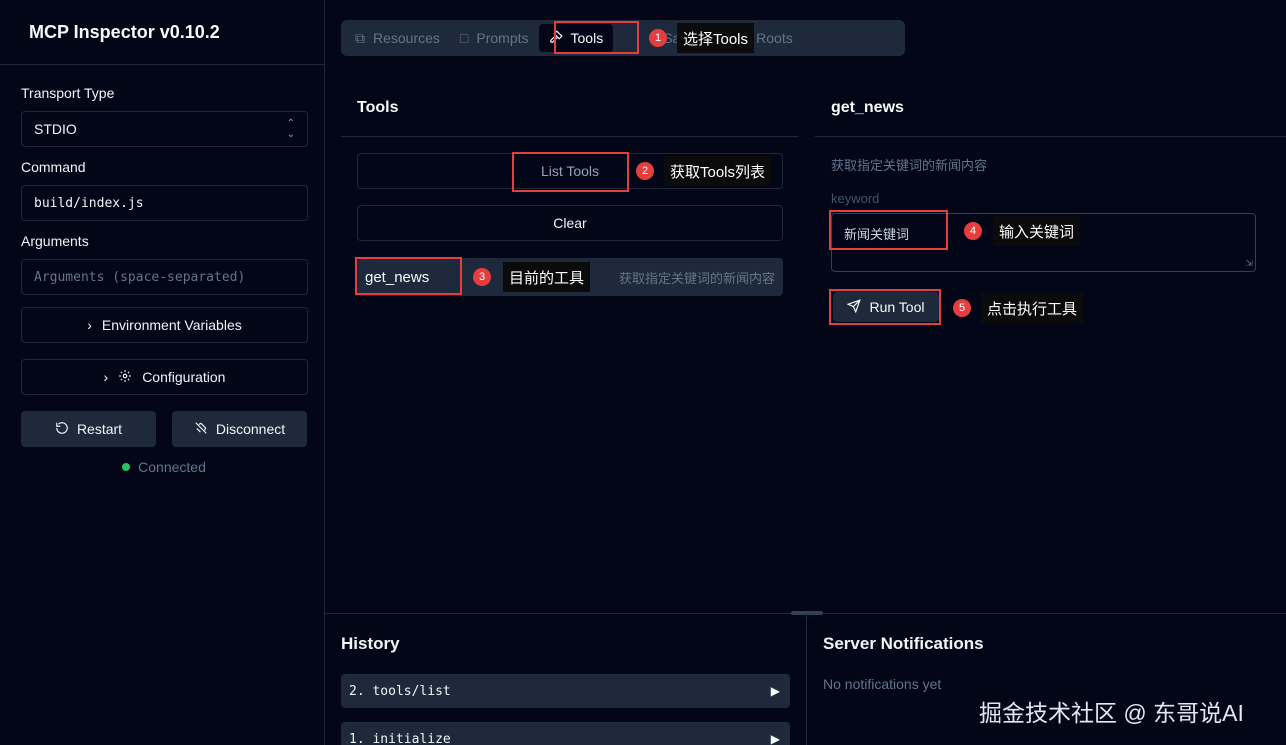  I want to click on tool-detail-description: 获取指定关键词的新闻内容, so click(909, 165).